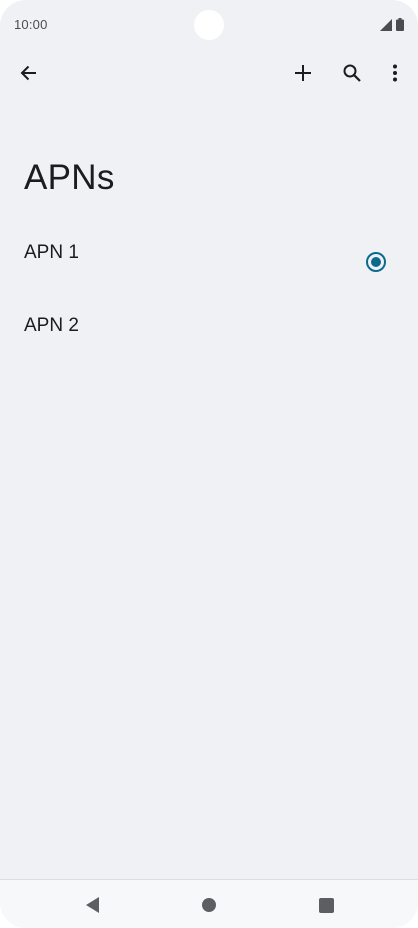 The width and height of the screenshot is (418, 928). What do you see at coordinates (376, 262) in the screenshot?
I see `radio-selected-icon` at bounding box center [376, 262].